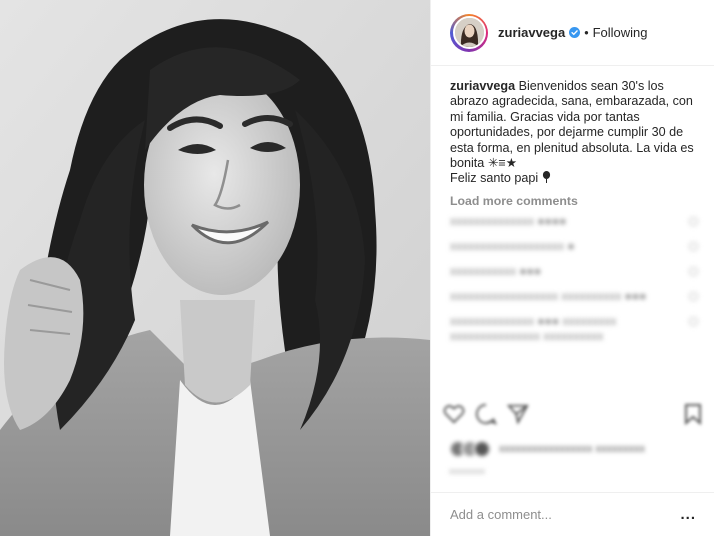 Image resolution: width=714 pixels, height=536 pixels. I want to click on bookmark-icon, so click(693, 414).